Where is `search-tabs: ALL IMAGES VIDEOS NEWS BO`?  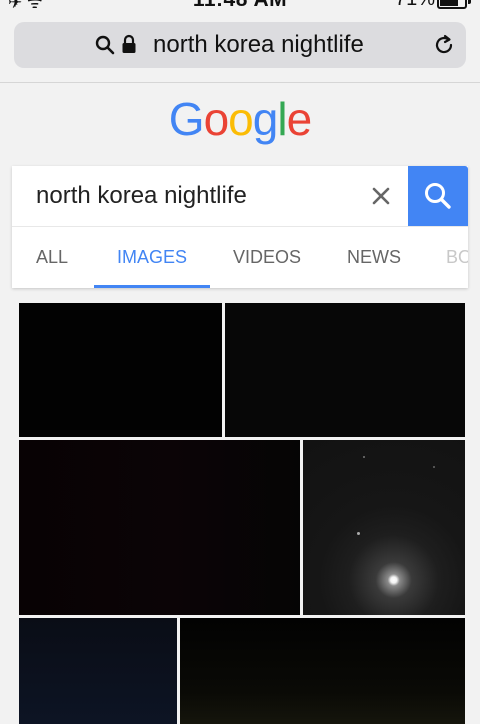 search-tabs: ALL IMAGES VIDEOS NEWS BO is located at coordinates (240, 257).